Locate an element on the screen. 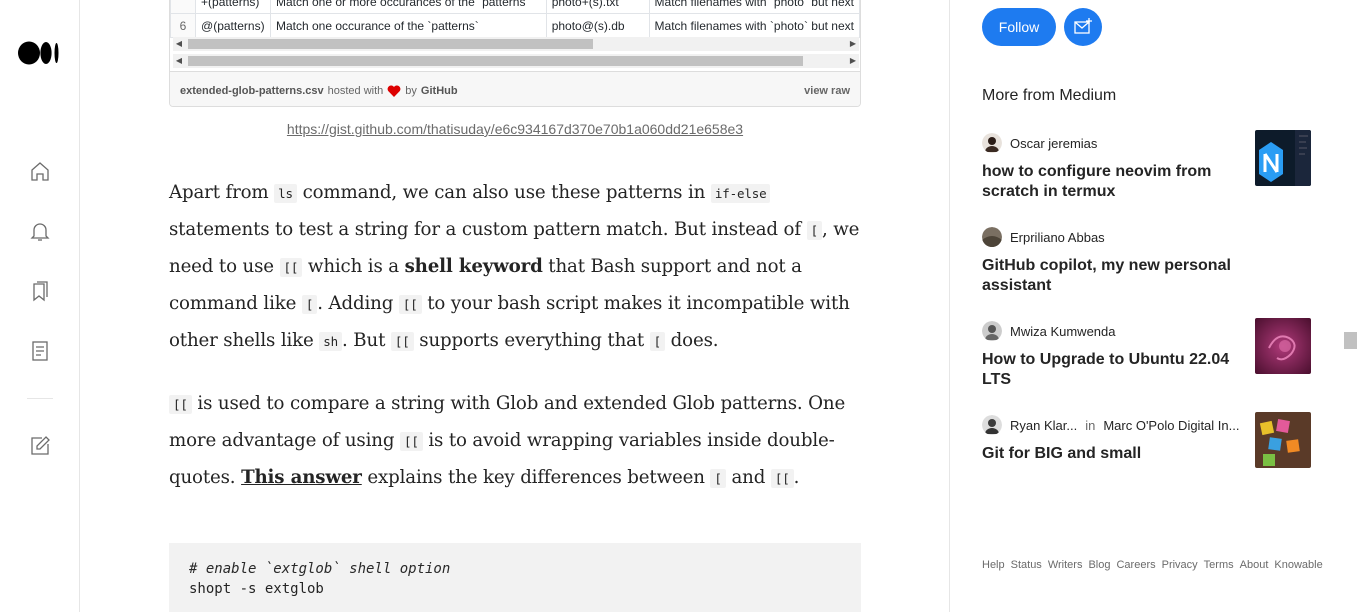 This screenshot has height=612, width=1360. table-cell: photo+(s).txt is located at coordinates (597, 7).